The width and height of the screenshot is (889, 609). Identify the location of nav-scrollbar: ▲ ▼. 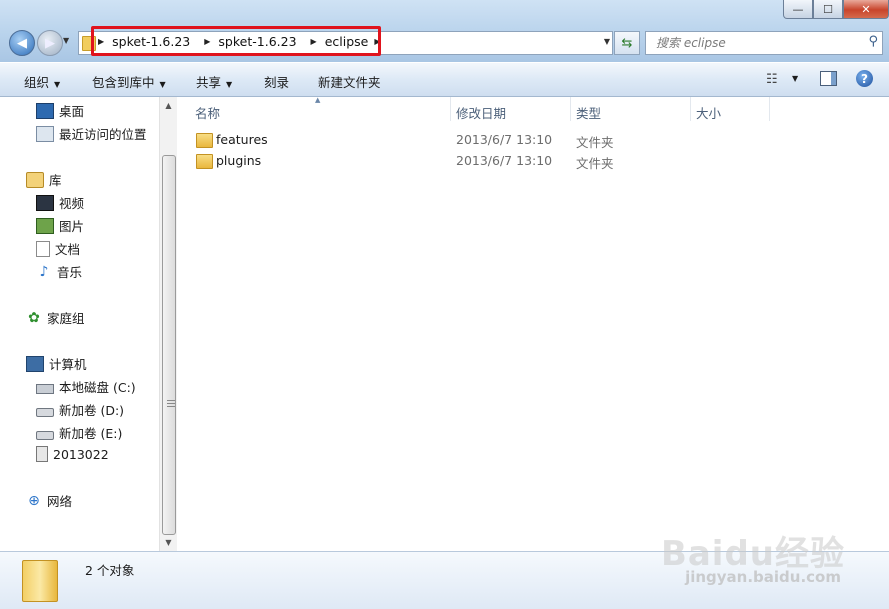
(168, 324).